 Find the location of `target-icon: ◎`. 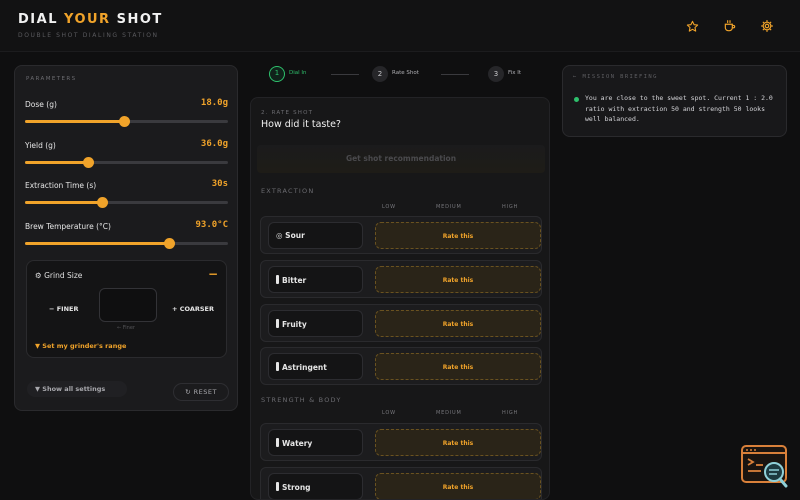

target-icon: ◎ is located at coordinates (279, 235).